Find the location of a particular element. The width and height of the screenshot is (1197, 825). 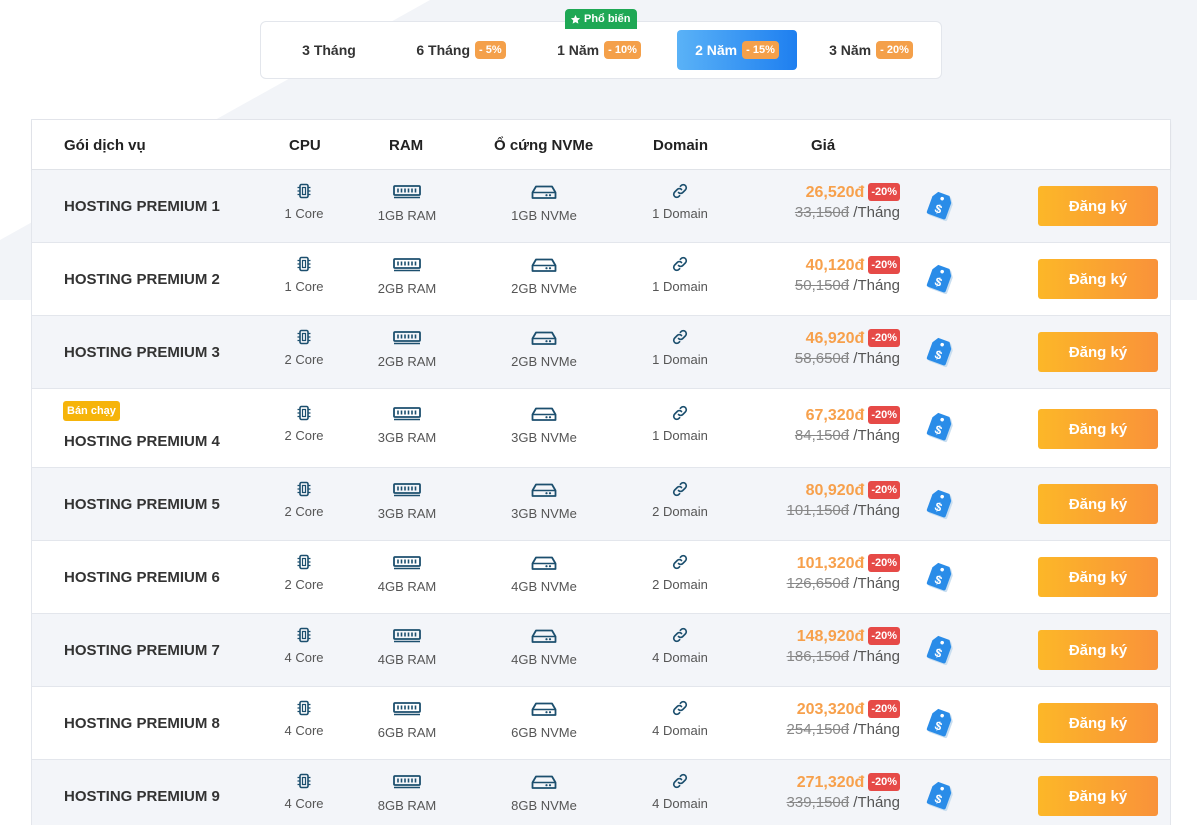

original-price: 50,150đ is located at coordinates (822, 285).